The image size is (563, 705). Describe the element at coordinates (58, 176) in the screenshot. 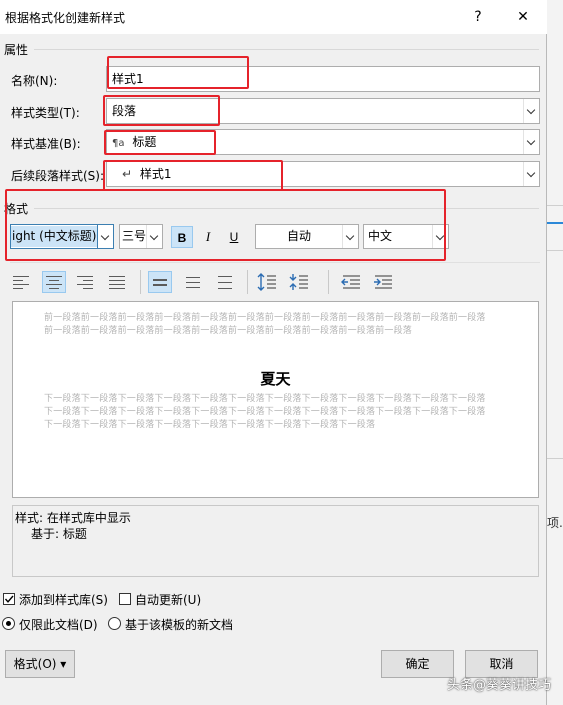

I see `next-style-label: 后续段落样式(S):` at that location.